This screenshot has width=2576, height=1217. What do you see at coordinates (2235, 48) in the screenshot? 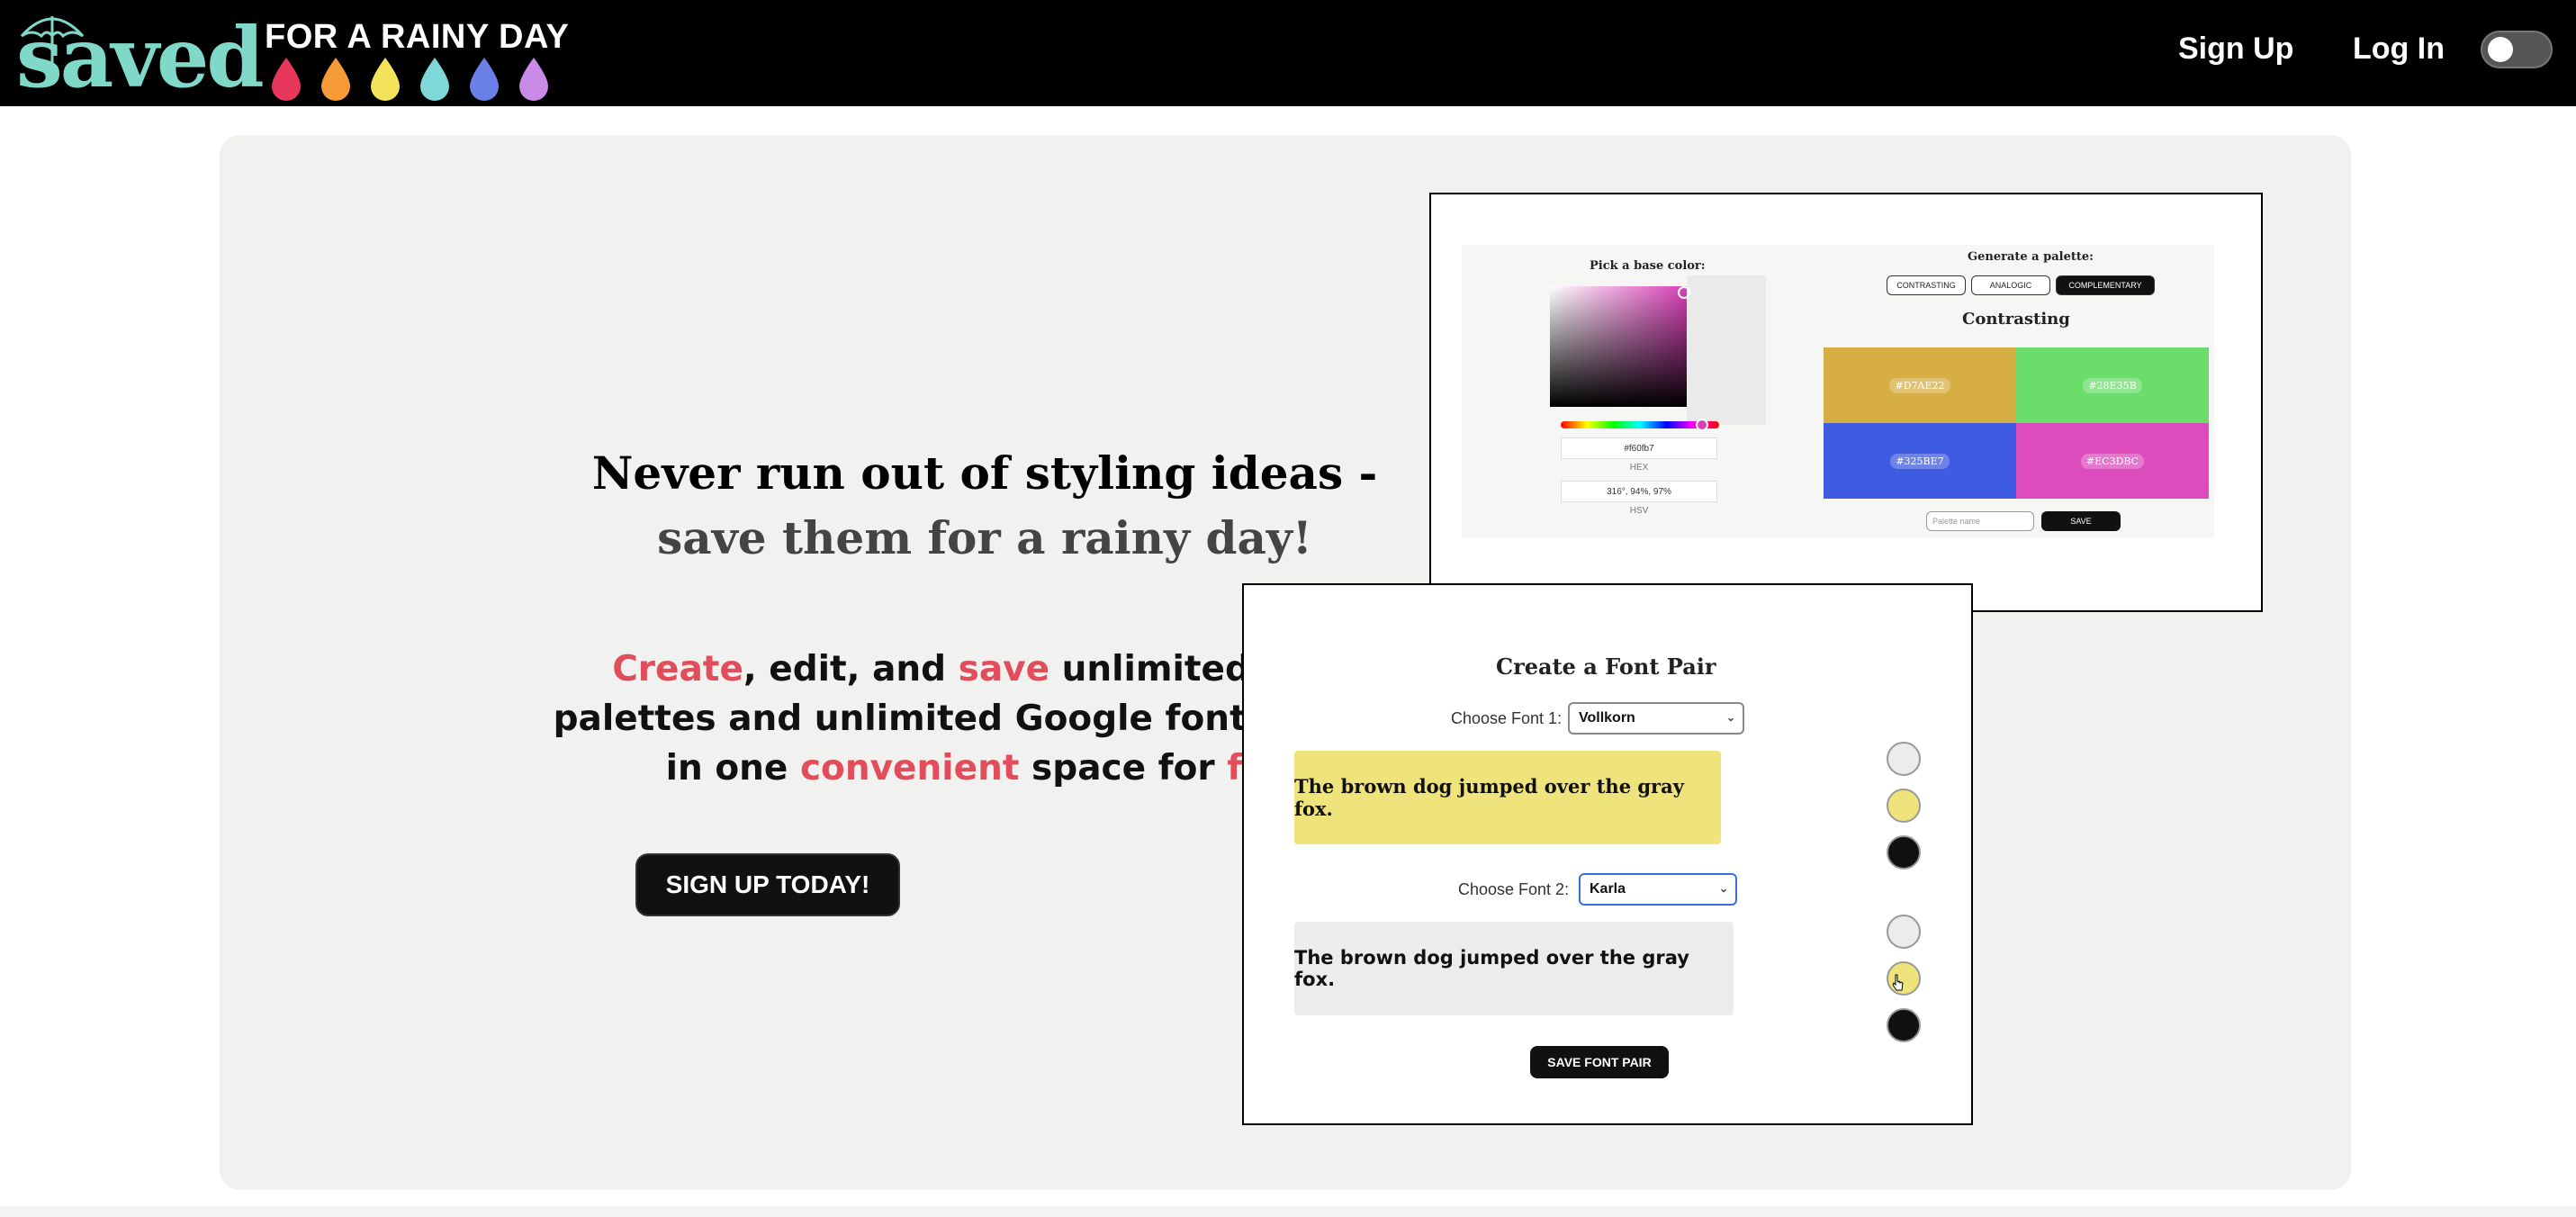
I see `nav-signup-link: Sign Up` at bounding box center [2235, 48].